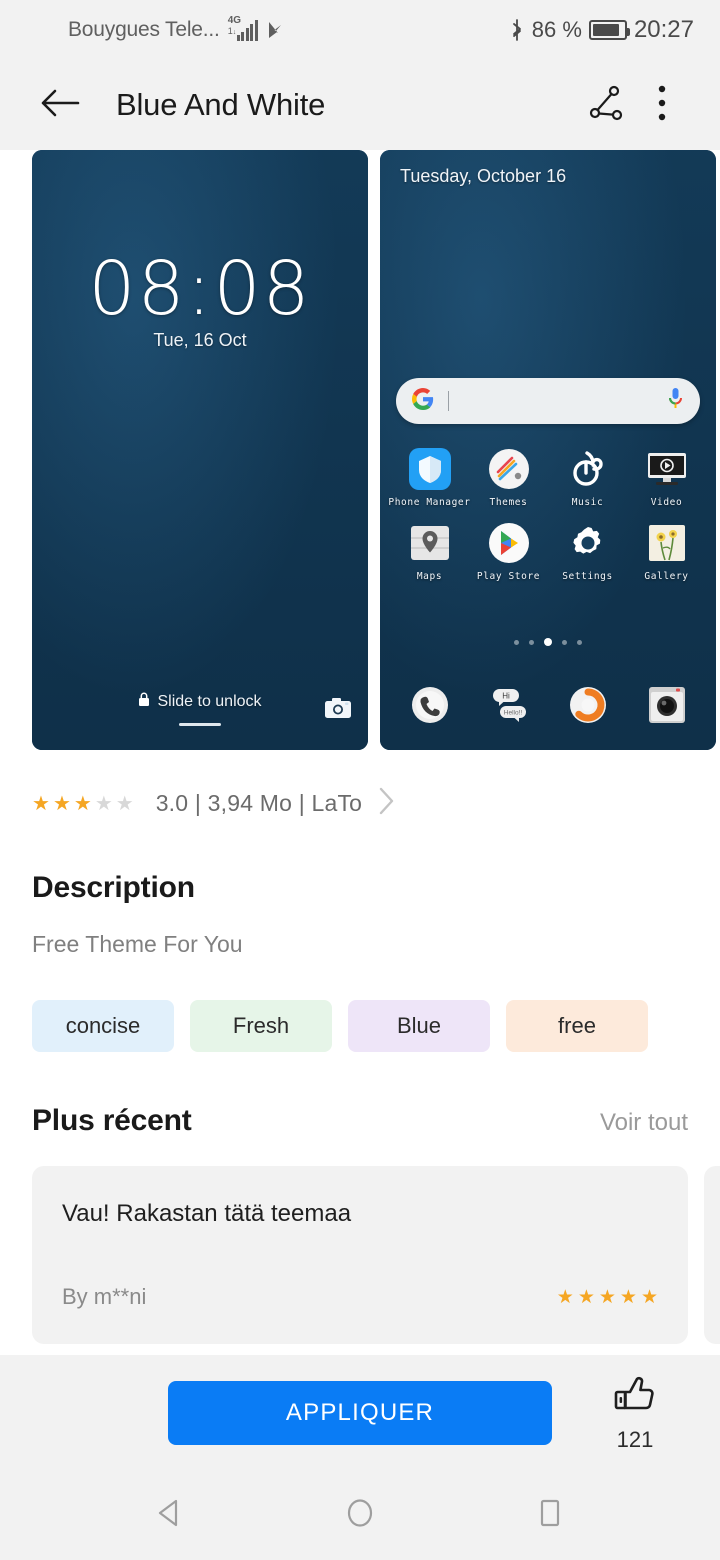 This screenshot has width=720, height=1560. What do you see at coordinates (644, 1123) in the screenshot?
I see `see-all-link: Voir tout` at bounding box center [644, 1123].